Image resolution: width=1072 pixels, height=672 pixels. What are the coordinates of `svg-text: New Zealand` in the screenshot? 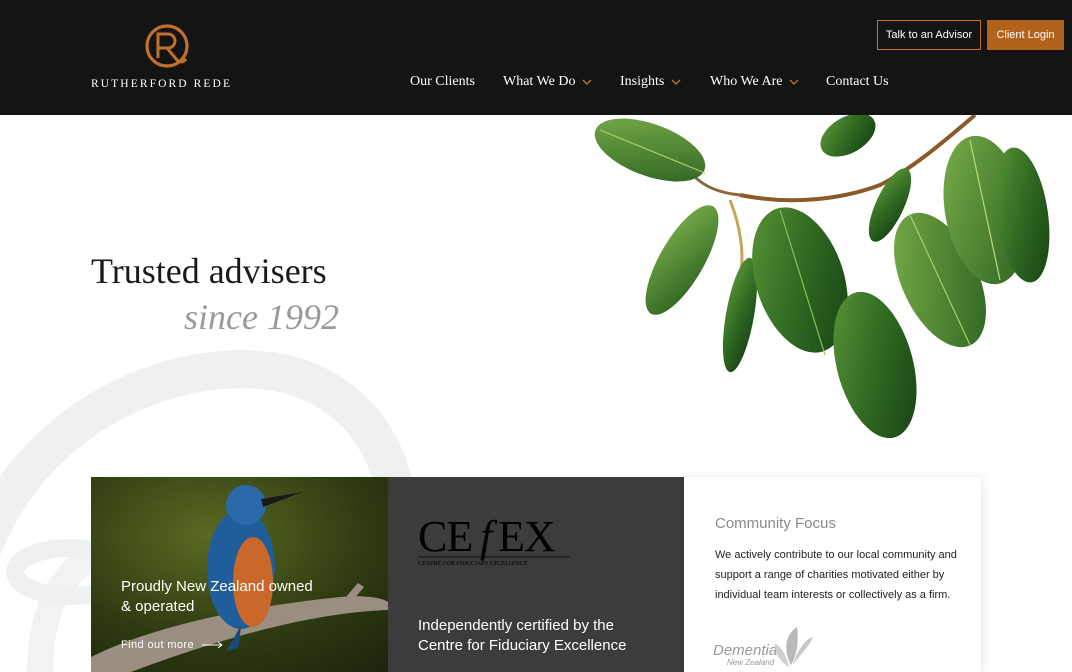 It's located at (751, 662).